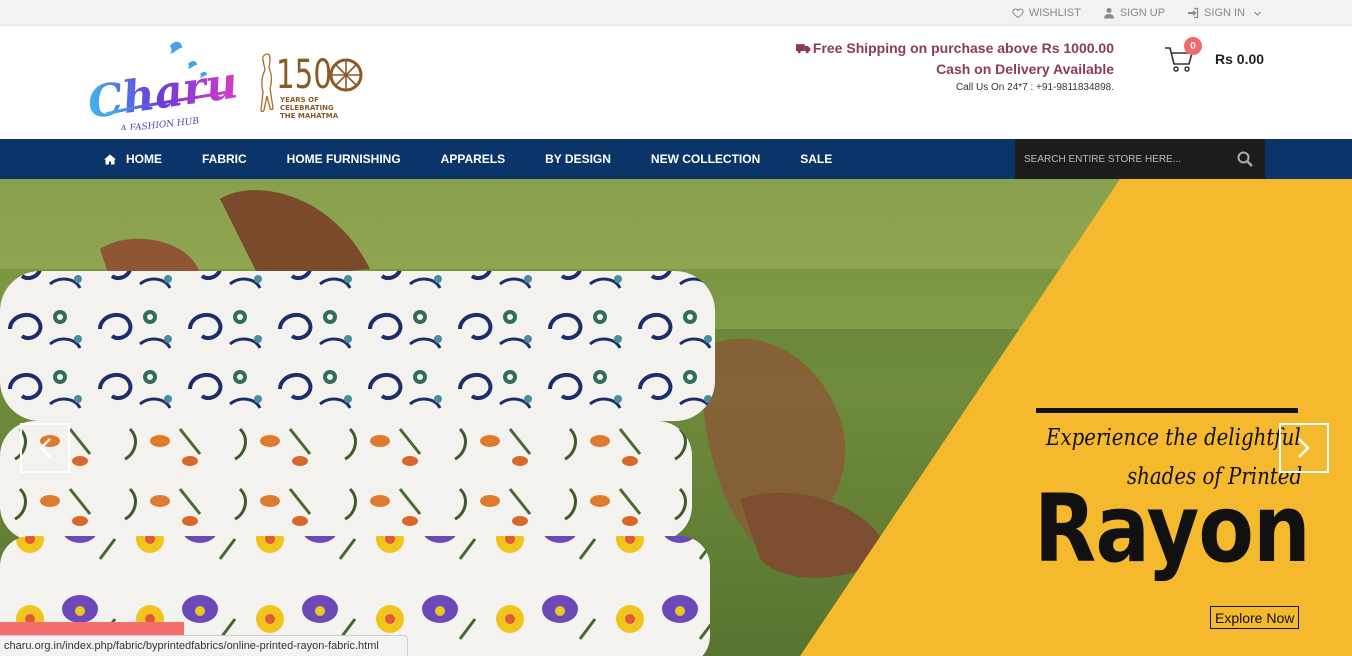  What do you see at coordinates (1193, 13) in the screenshot?
I see `sign-in-icon` at bounding box center [1193, 13].